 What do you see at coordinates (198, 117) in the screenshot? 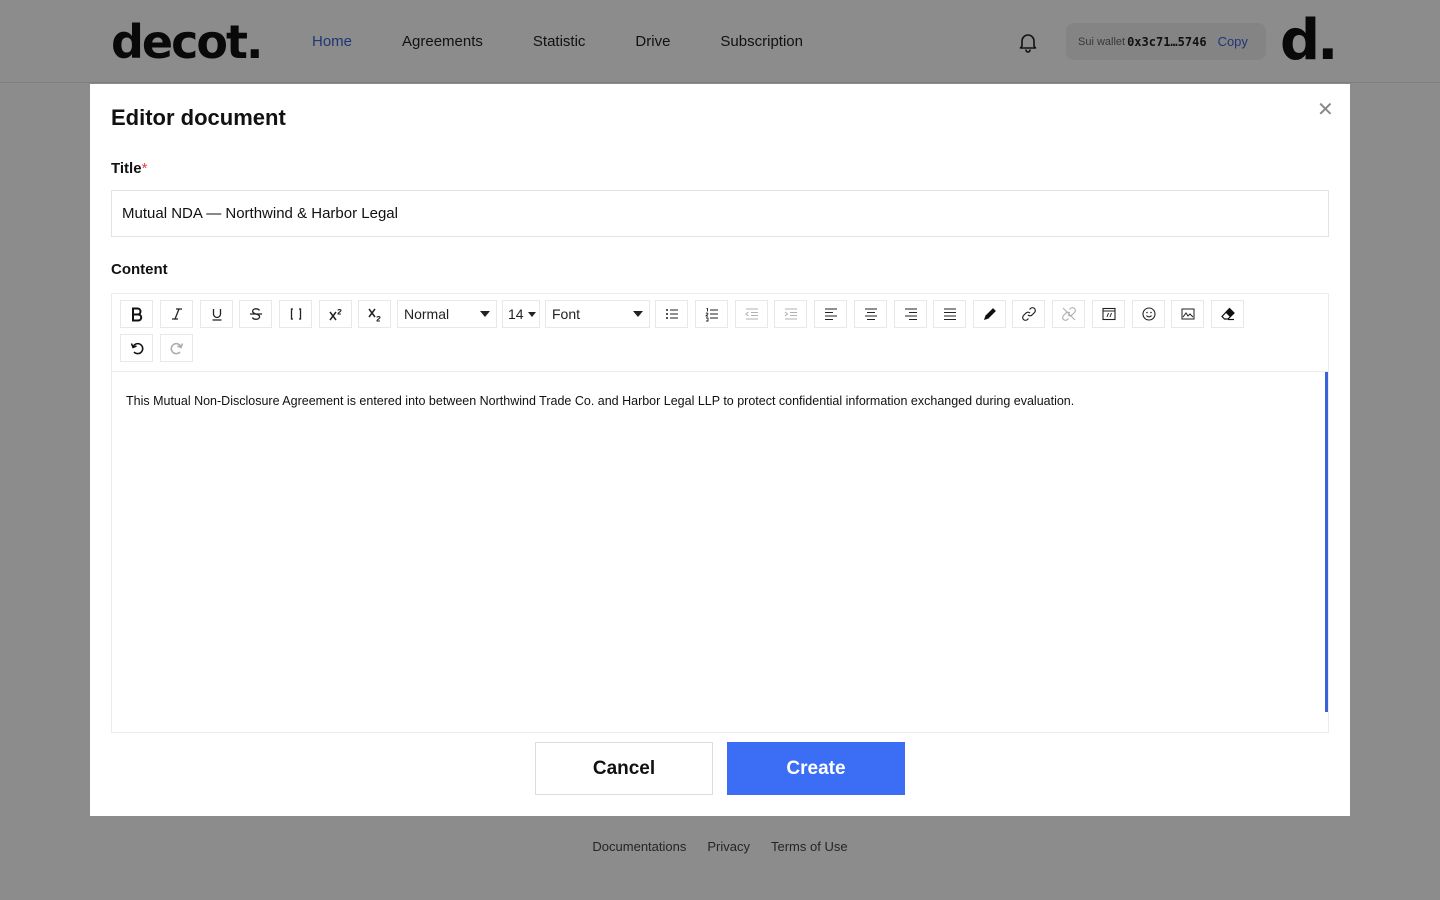
I see `modal-title: Editor document` at bounding box center [198, 117].